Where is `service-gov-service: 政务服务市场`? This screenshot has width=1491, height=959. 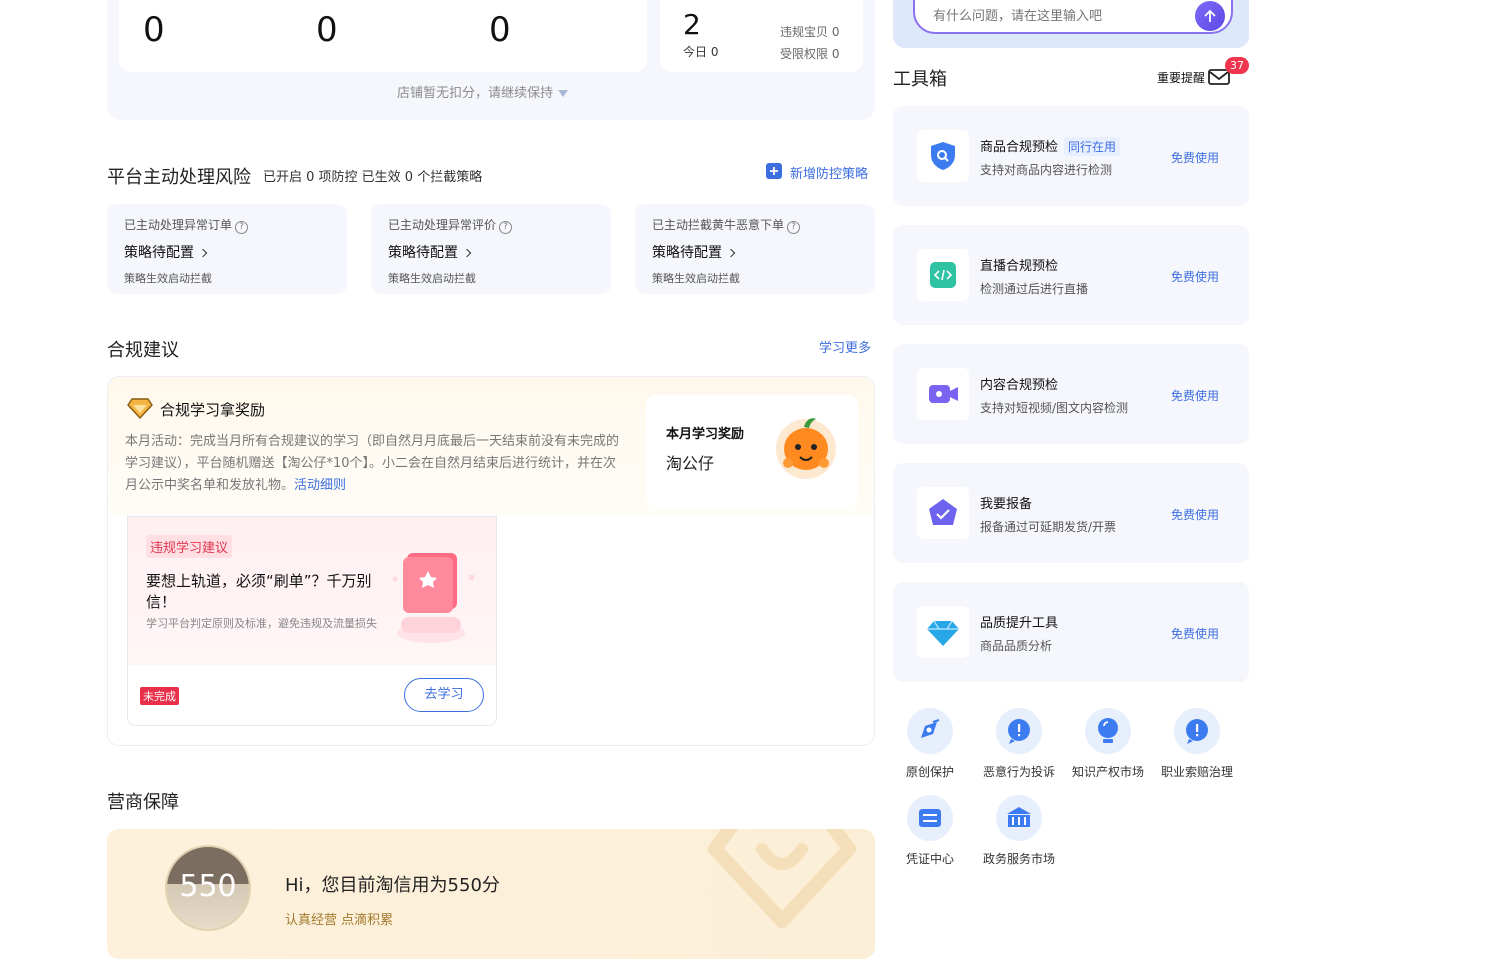 service-gov-service: 政务服务市场 is located at coordinates (1019, 831).